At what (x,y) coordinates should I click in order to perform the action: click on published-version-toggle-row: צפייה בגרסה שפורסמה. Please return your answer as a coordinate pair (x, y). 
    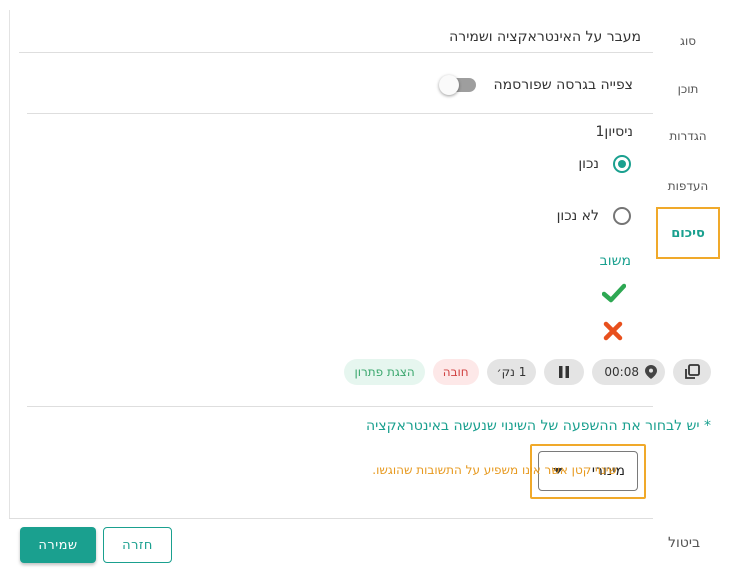
    Looking at the image, I should click on (535, 85).